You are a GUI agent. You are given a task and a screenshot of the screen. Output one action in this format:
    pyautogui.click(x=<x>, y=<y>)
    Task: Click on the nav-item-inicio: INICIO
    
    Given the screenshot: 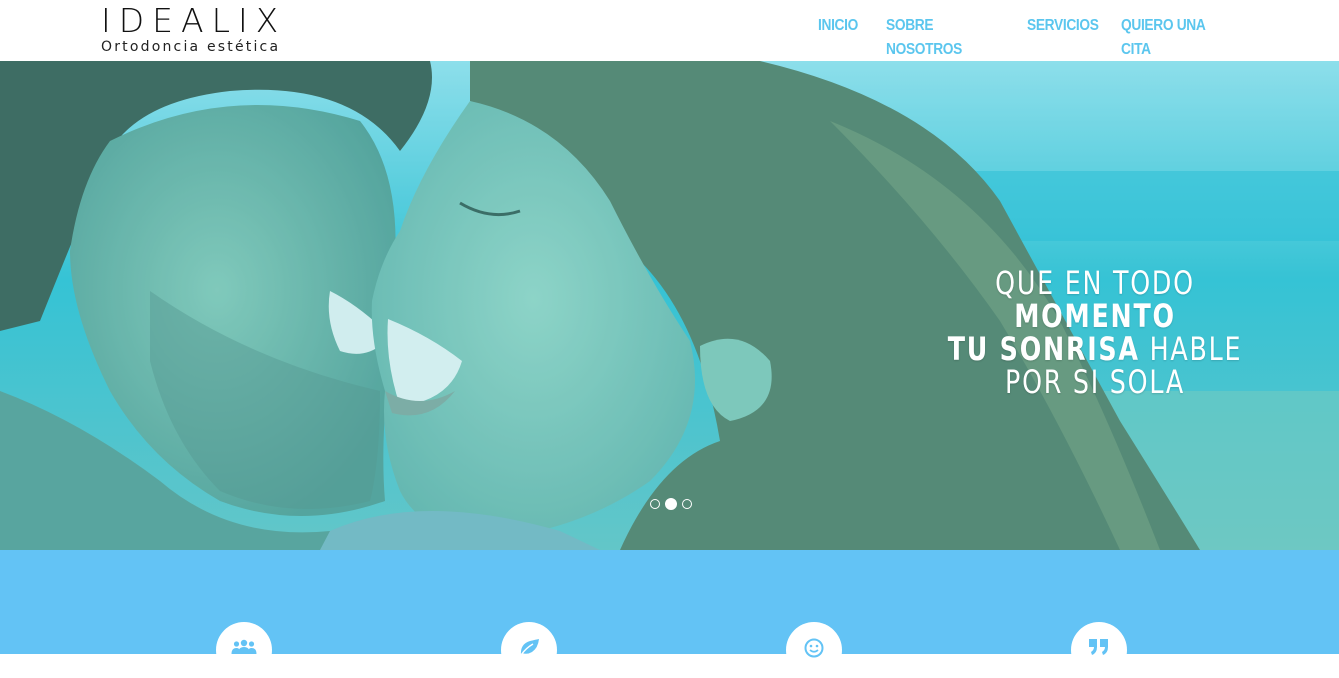 What is the action you would take?
    pyautogui.click(x=838, y=38)
    